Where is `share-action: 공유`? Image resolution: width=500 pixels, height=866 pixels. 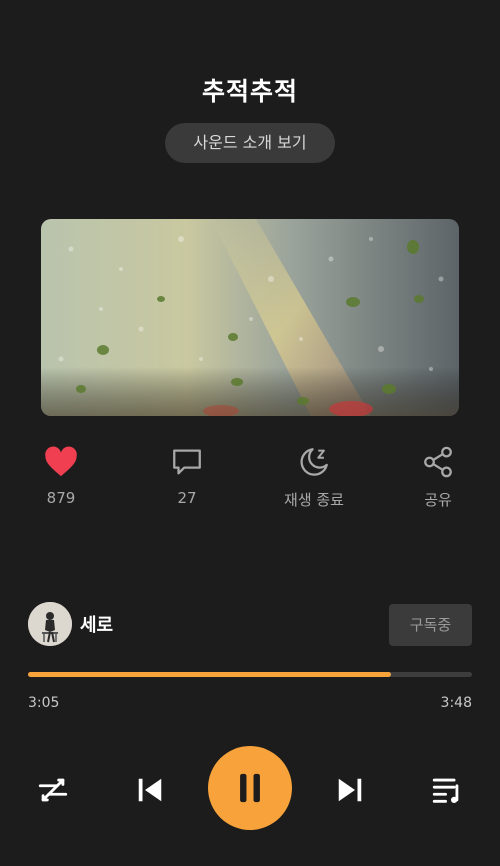
share-action: 공유 is located at coordinates (438, 476).